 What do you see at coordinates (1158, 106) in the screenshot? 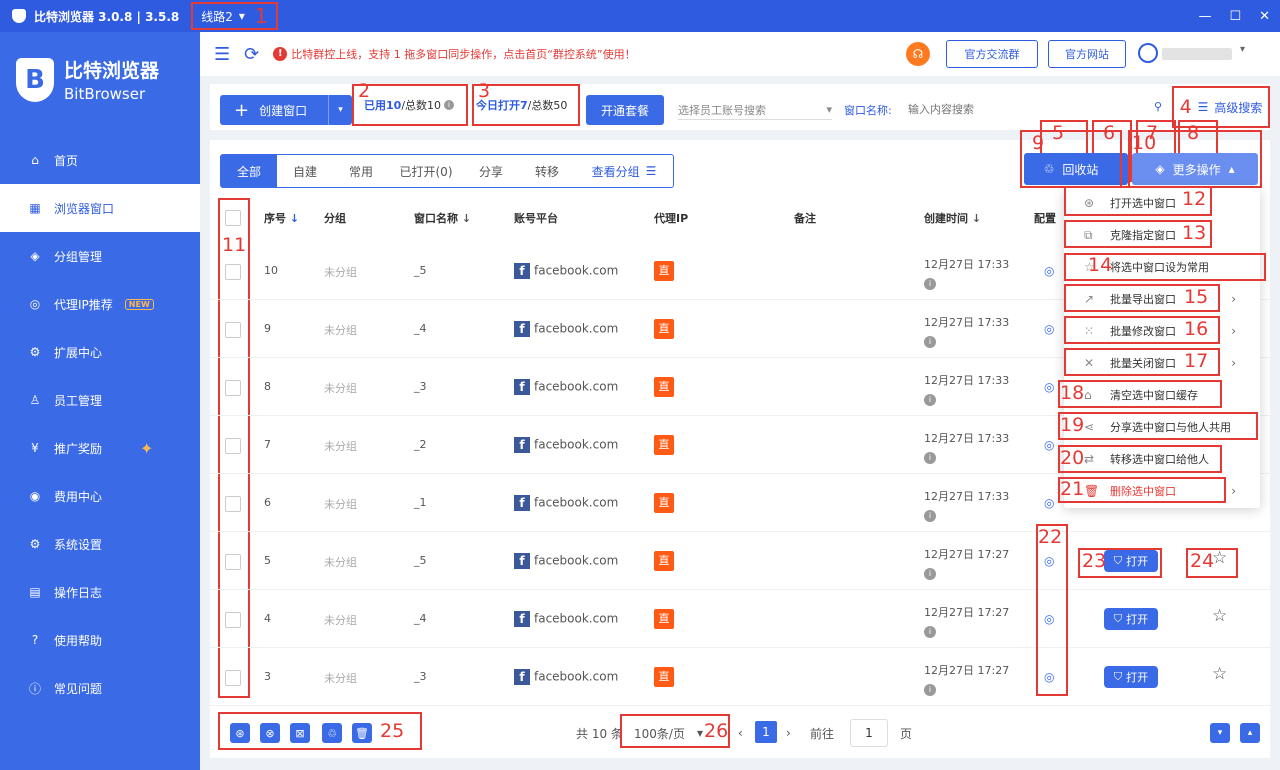
I see `search-icon: ⚲` at bounding box center [1158, 106].